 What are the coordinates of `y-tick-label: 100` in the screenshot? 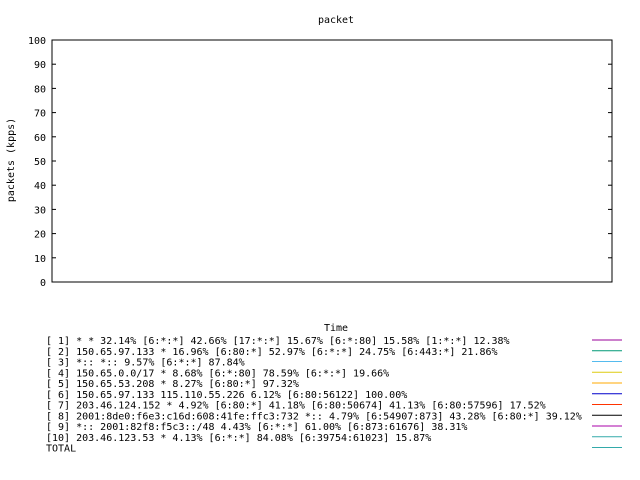 It's located at (37, 41).